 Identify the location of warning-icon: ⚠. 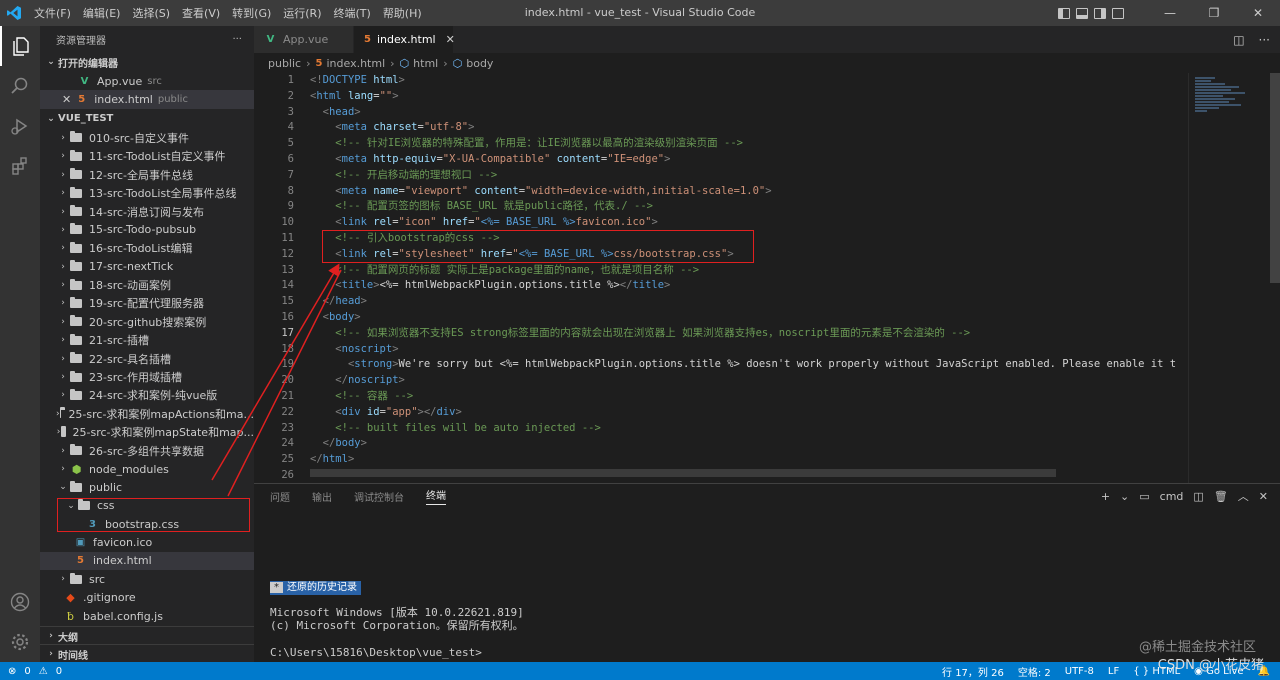
(43, 671).